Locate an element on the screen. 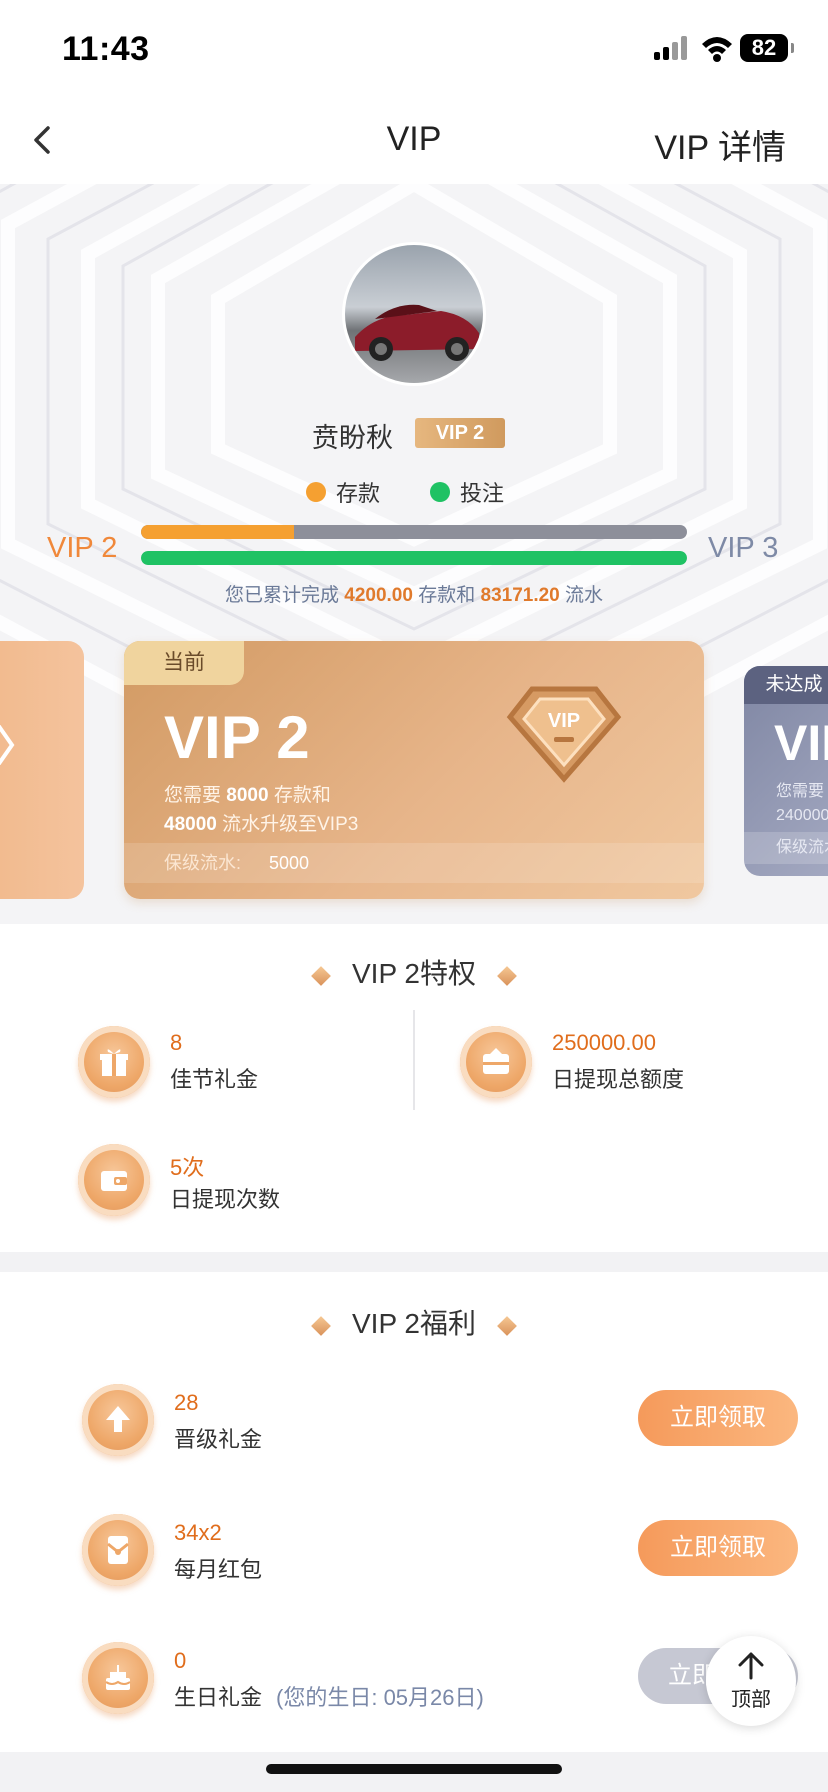  status-time: 11:43 is located at coordinates (106, 49).